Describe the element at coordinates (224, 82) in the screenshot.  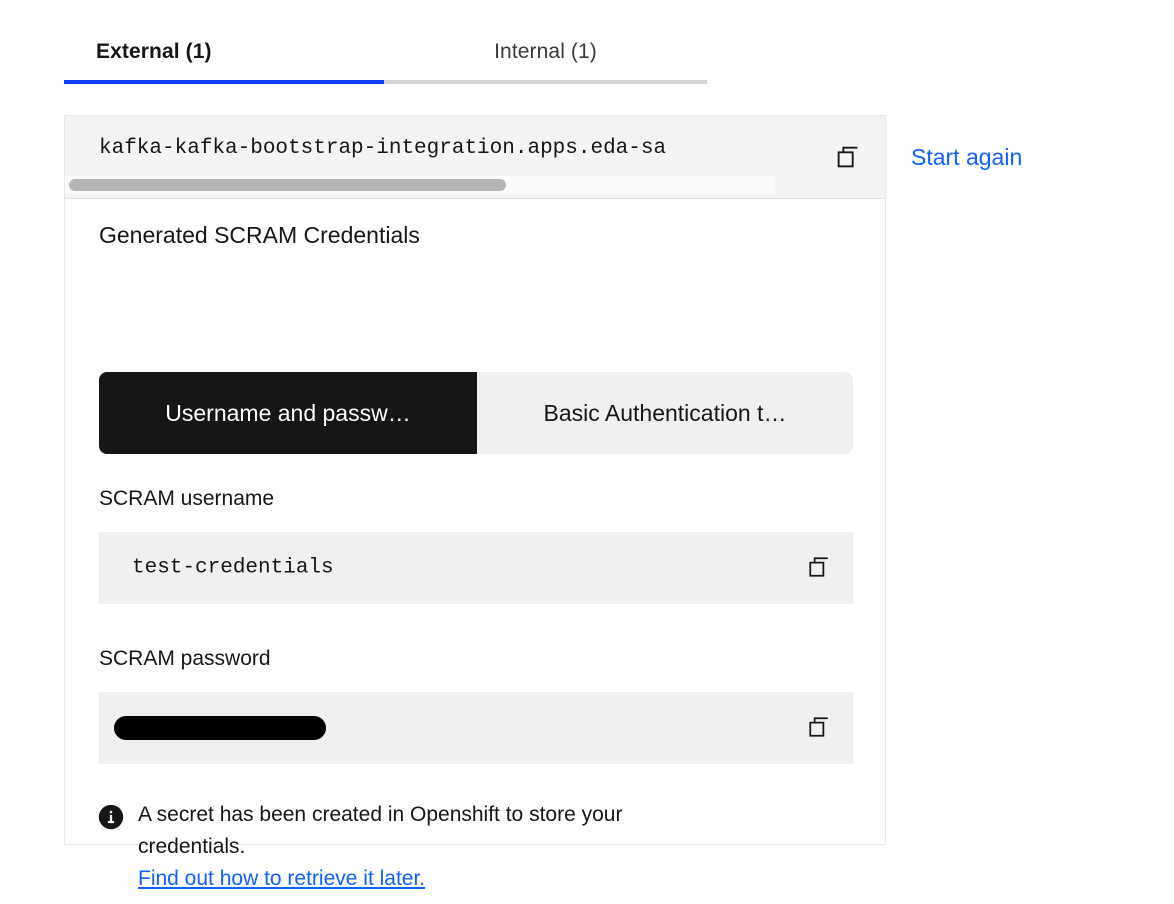
I see `tab-active-indicator` at that location.